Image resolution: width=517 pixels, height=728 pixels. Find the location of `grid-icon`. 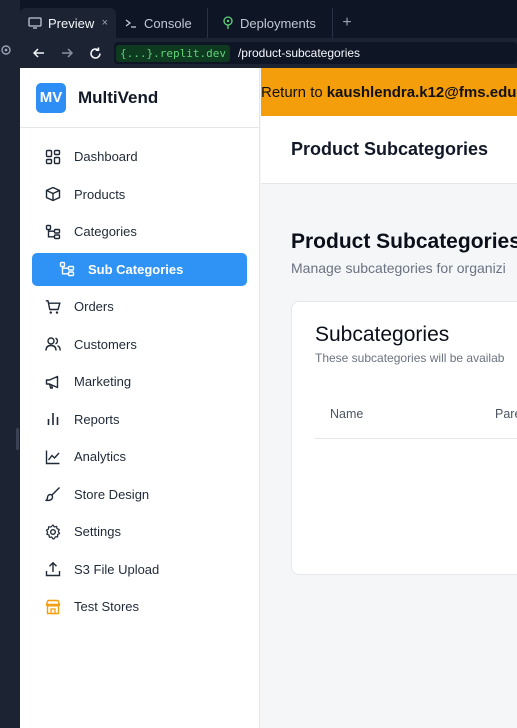

grid-icon is located at coordinates (53, 157).